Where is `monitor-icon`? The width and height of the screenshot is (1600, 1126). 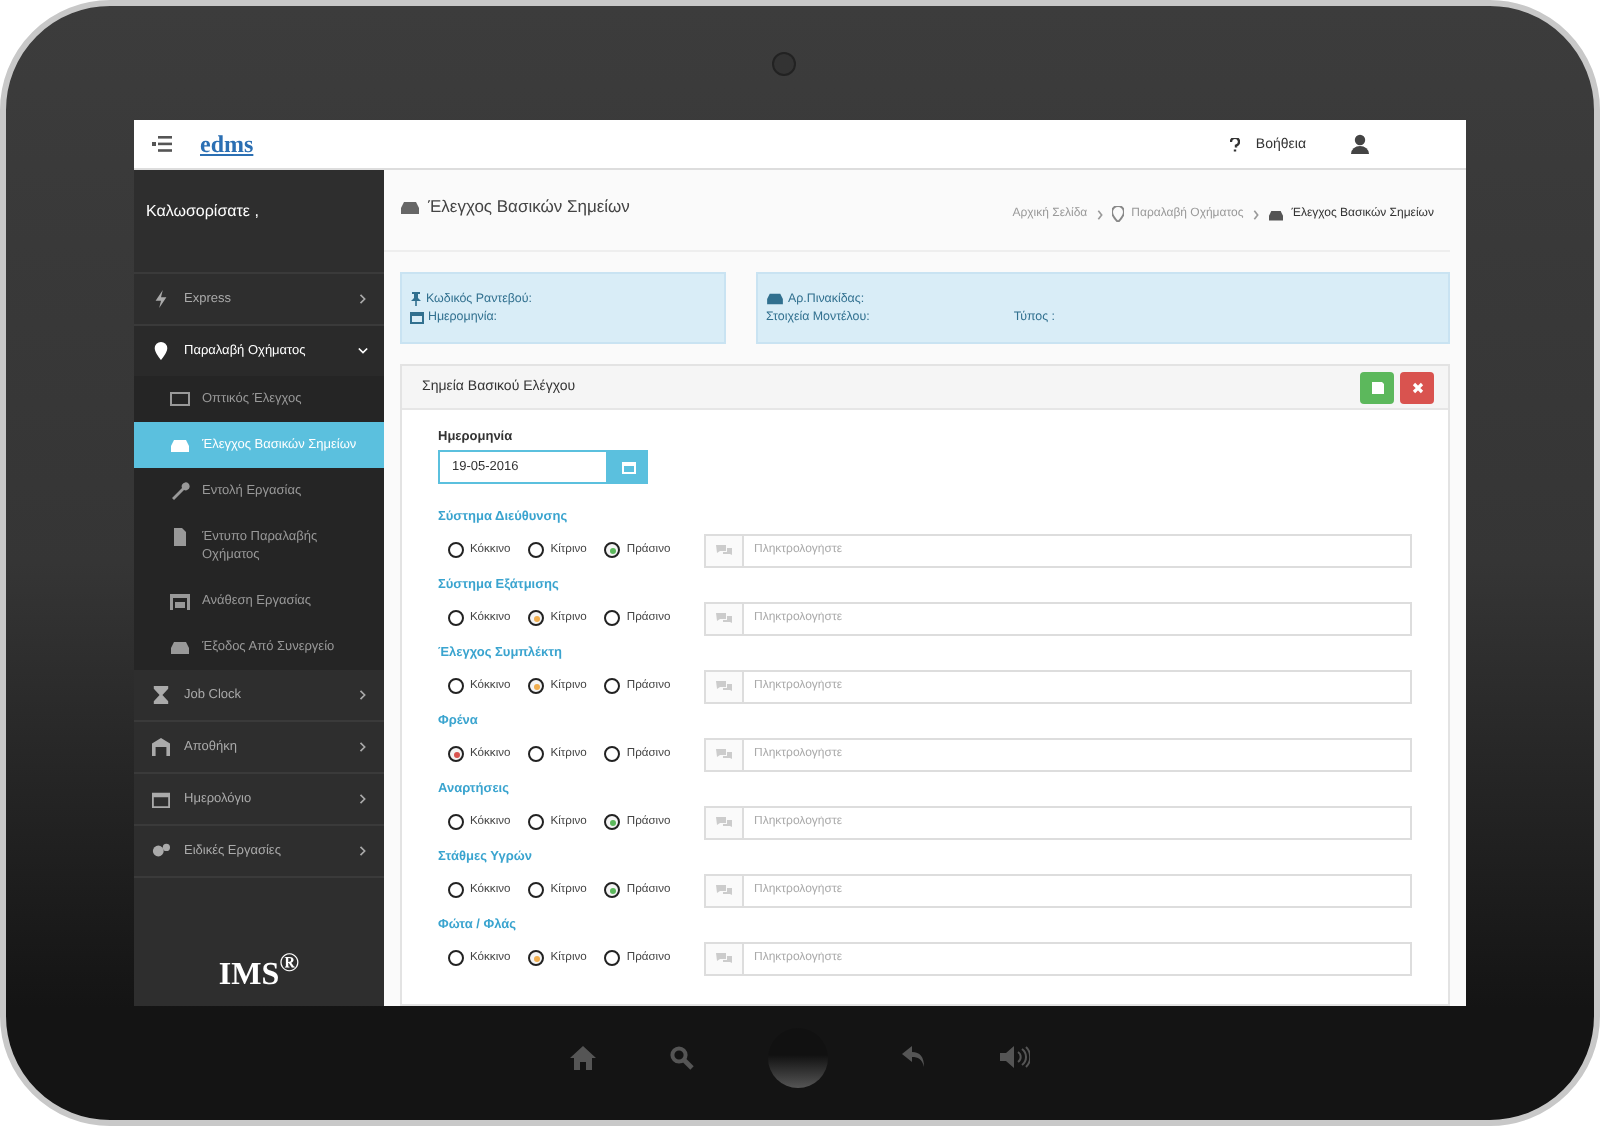
monitor-icon is located at coordinates (180, 399).